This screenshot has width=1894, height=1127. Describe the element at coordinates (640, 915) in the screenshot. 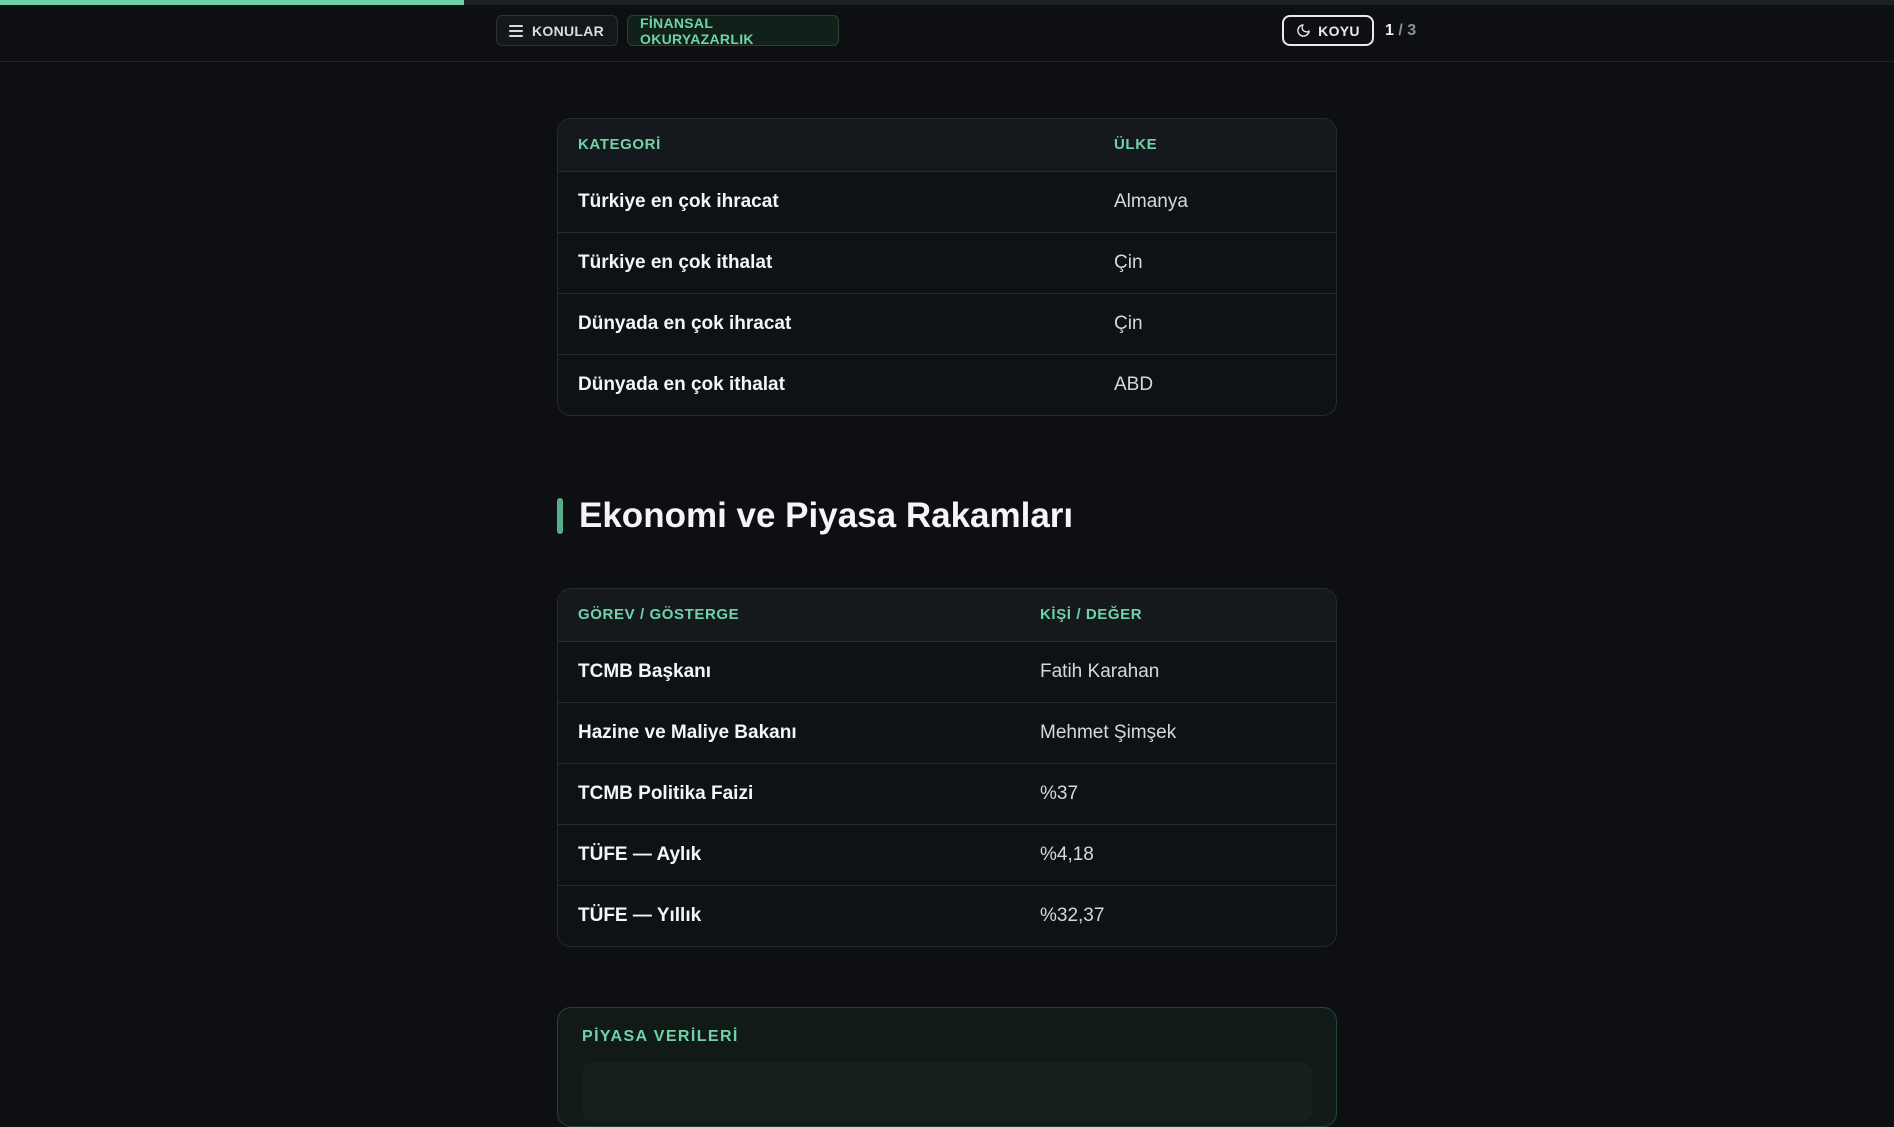

I see `row-label: TÜFE — Yıllık` at that location.